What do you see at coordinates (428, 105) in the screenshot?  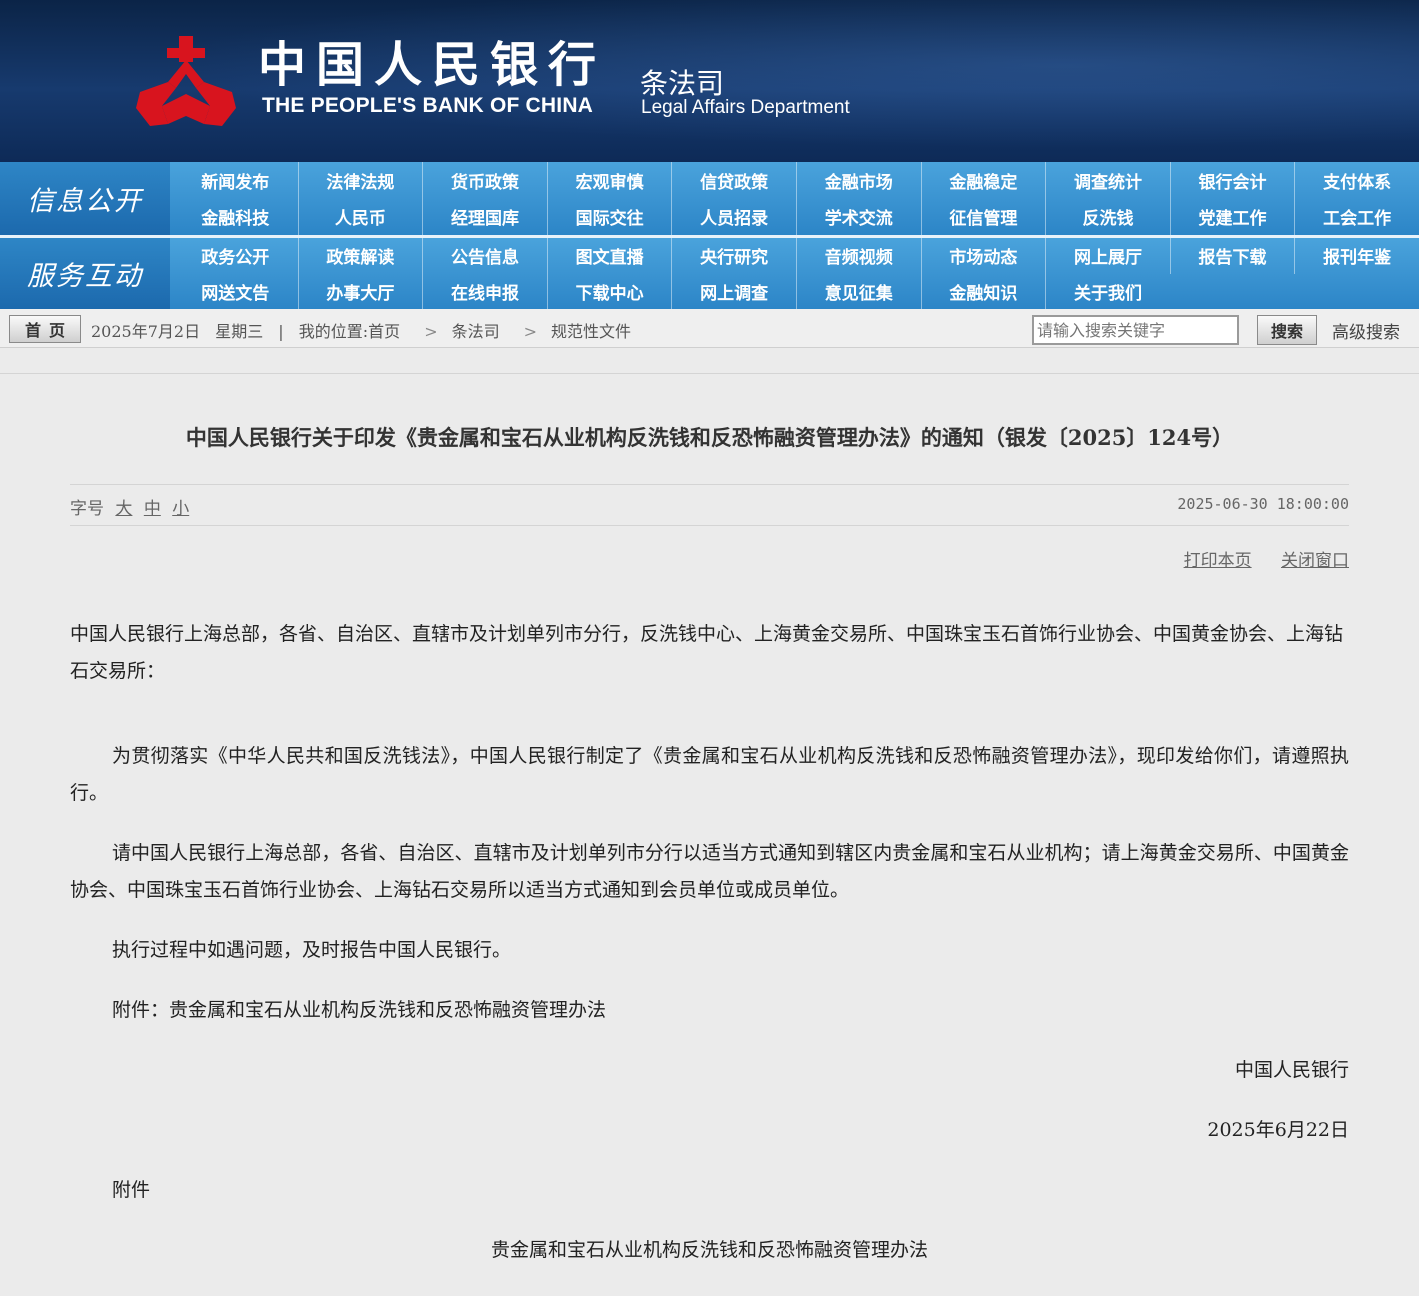 I see `bank-name-en: THE PEOPLE'S BANK OF CHINA` at bounding box center [428, 105].